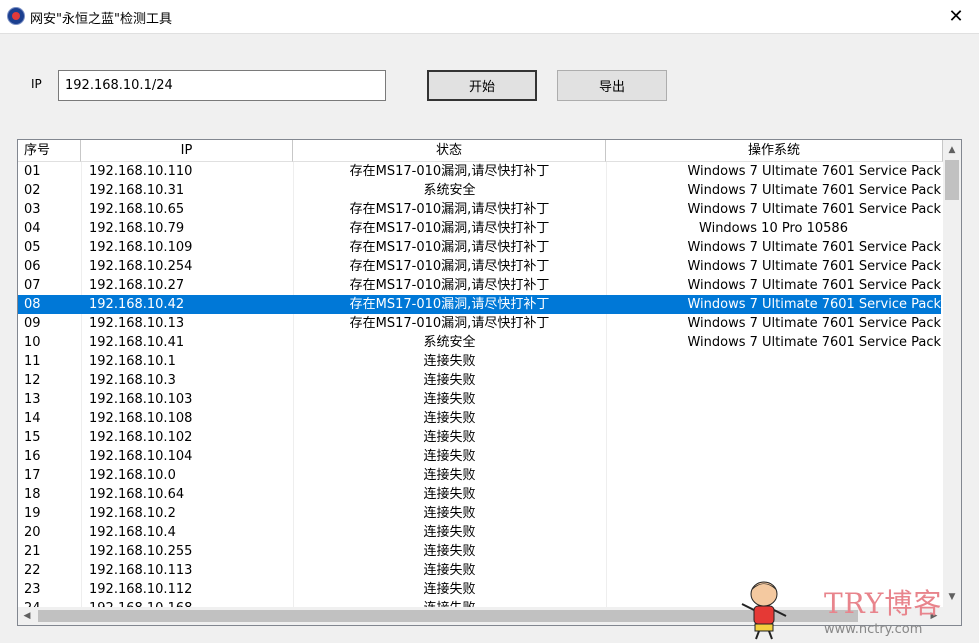 Image resolution: width=979 pixels, height=643 pixels. I want to click on cell-ip: 192.168.10.3, so click(132, 380).